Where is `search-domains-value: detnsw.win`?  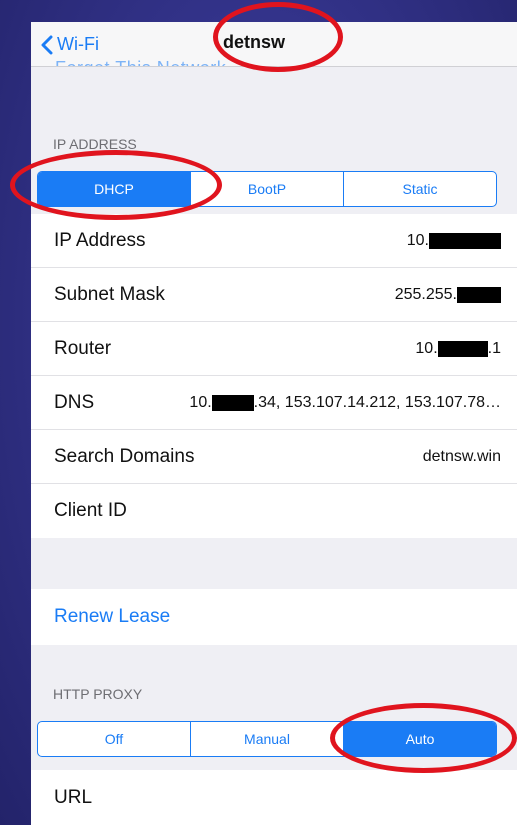
search-domains-value: detnsw.win is located at coordinates (461, 456).